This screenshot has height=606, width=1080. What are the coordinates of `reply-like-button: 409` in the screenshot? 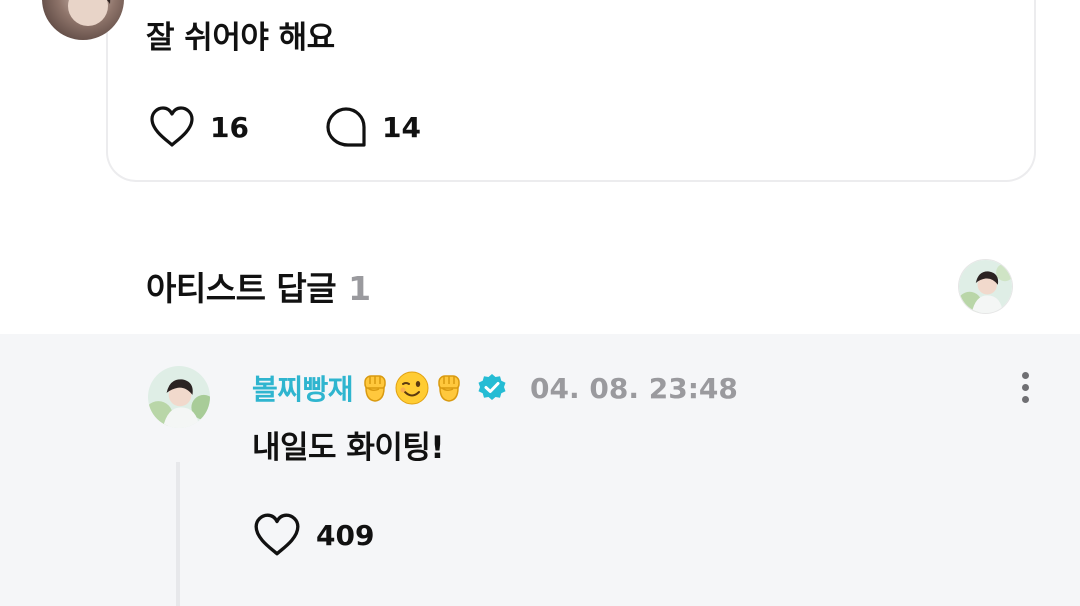 It's located at (313, 535).